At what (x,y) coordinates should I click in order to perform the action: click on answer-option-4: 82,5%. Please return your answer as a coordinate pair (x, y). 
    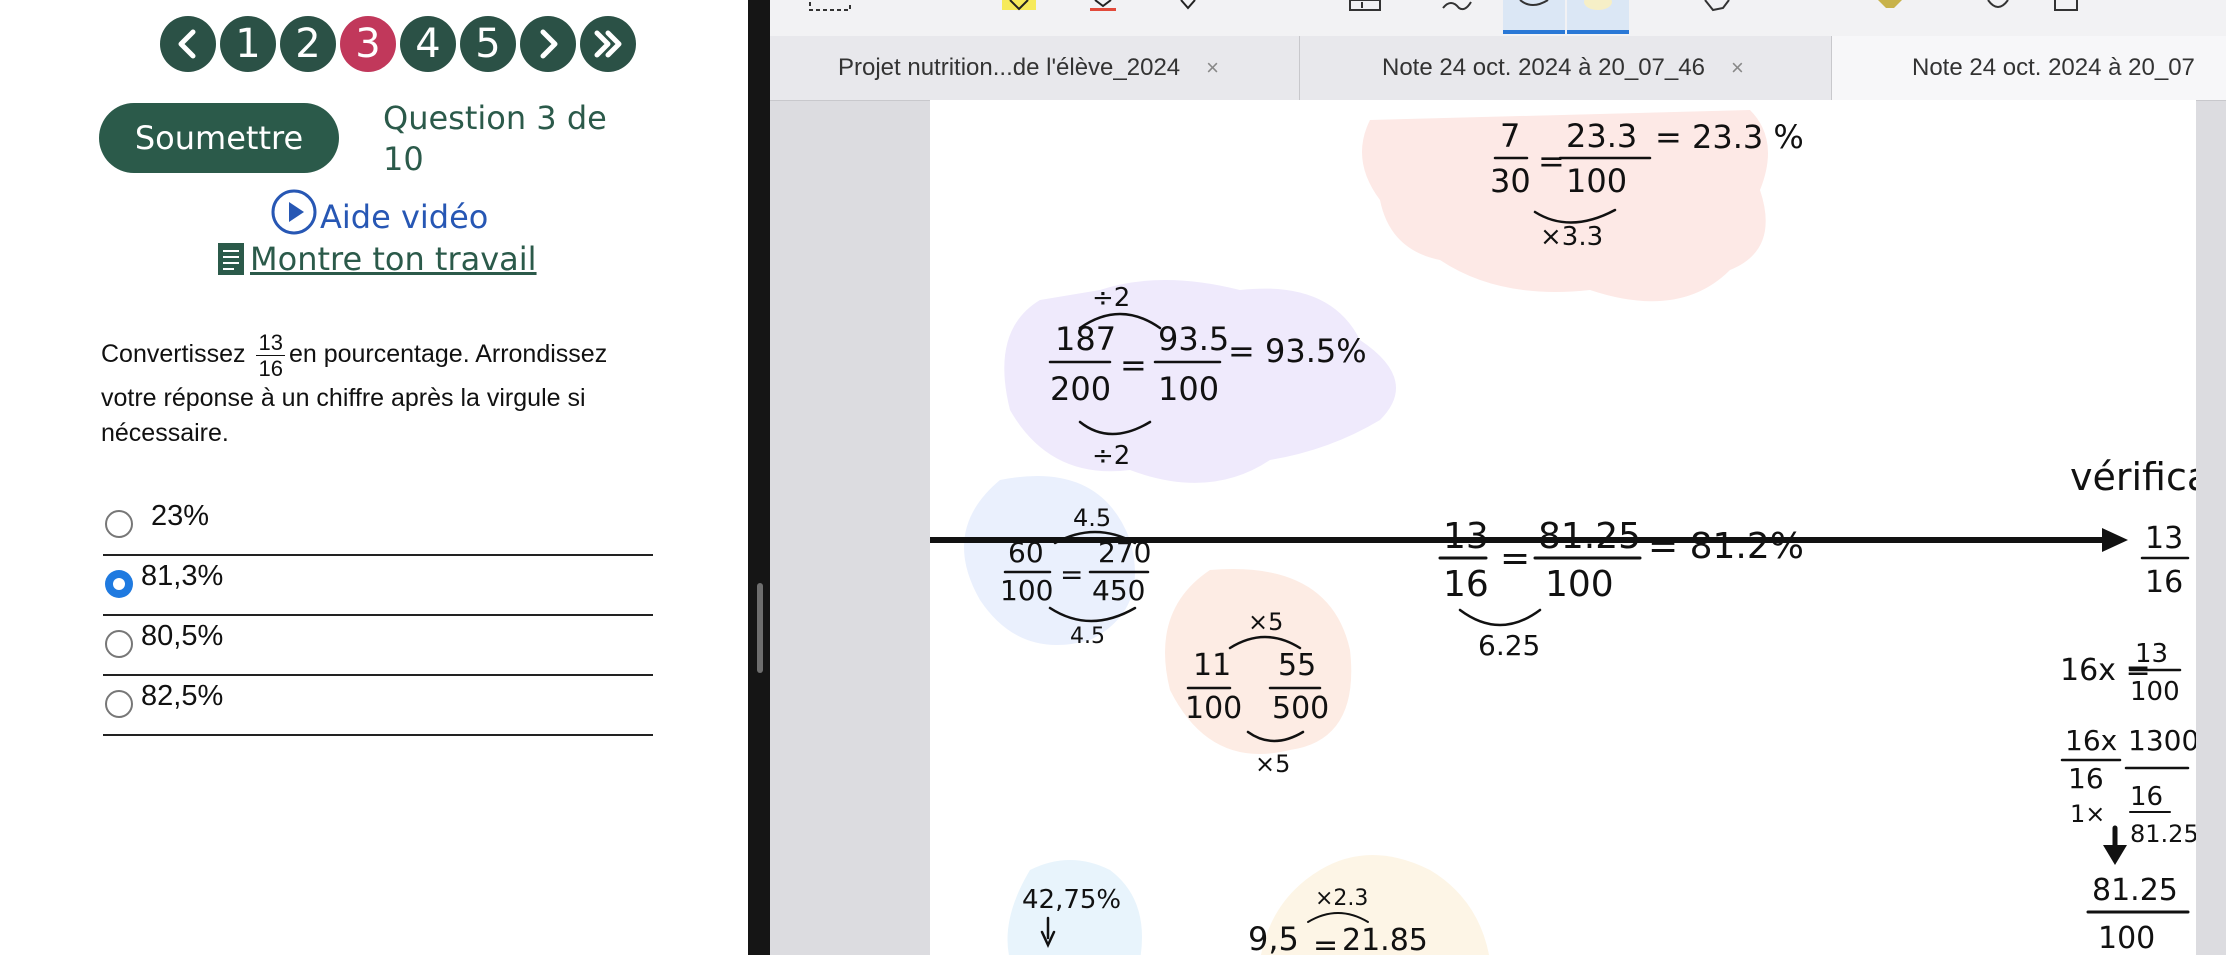
    Looking at the image, I should click on (378, 706).